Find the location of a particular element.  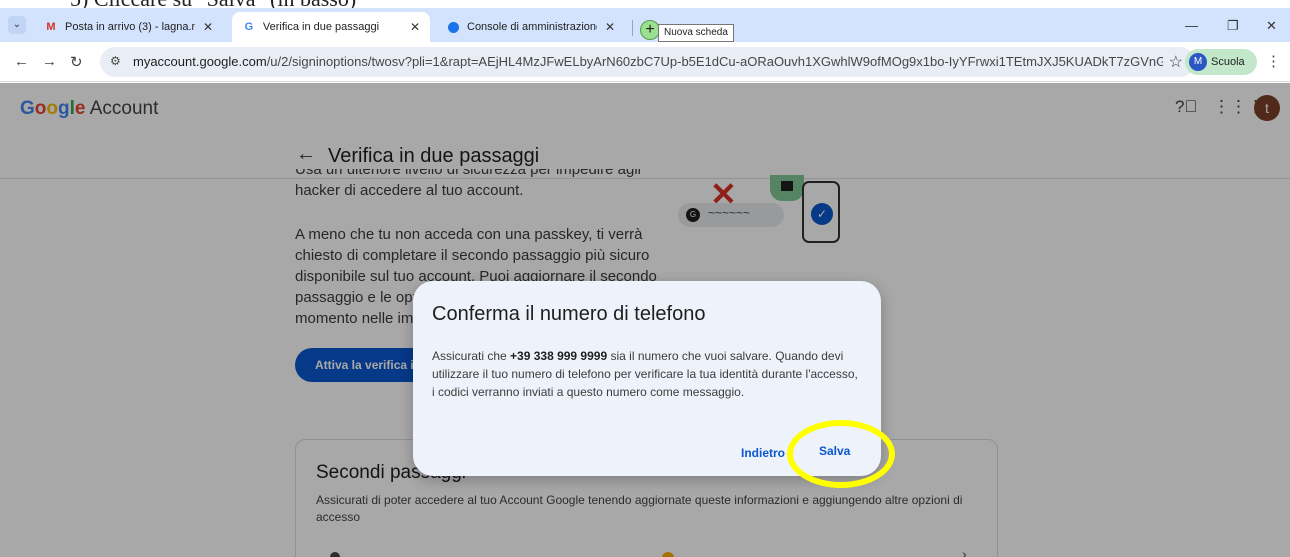

browser-menu-icon: ⋮ is located at coordinates (1273, 61).